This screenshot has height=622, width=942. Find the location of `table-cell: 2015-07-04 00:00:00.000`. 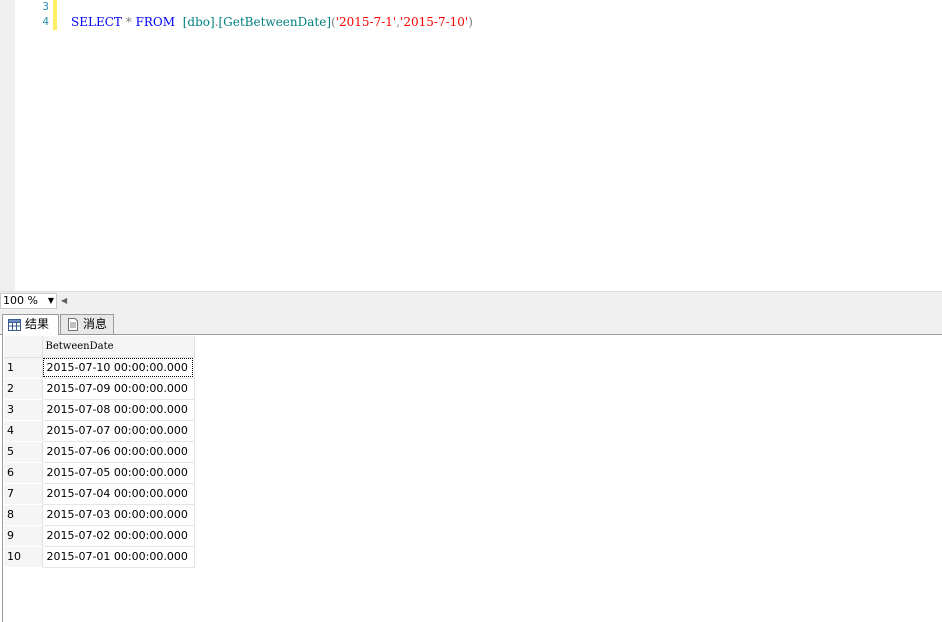

table-cell: 2015-07-04 00:00:00.000 is located at coordinates (118, 494).